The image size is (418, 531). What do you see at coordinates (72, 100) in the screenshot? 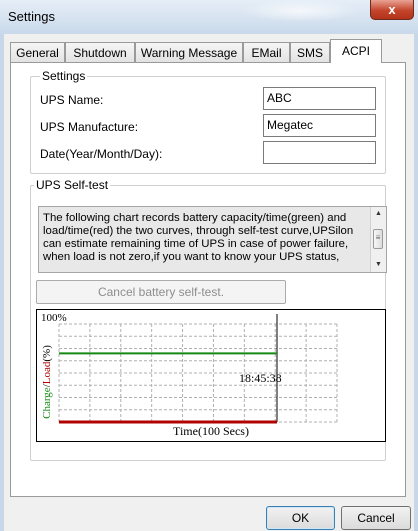
I see `ups-name-label: UPS Name:` at bounding box center [72, 100].